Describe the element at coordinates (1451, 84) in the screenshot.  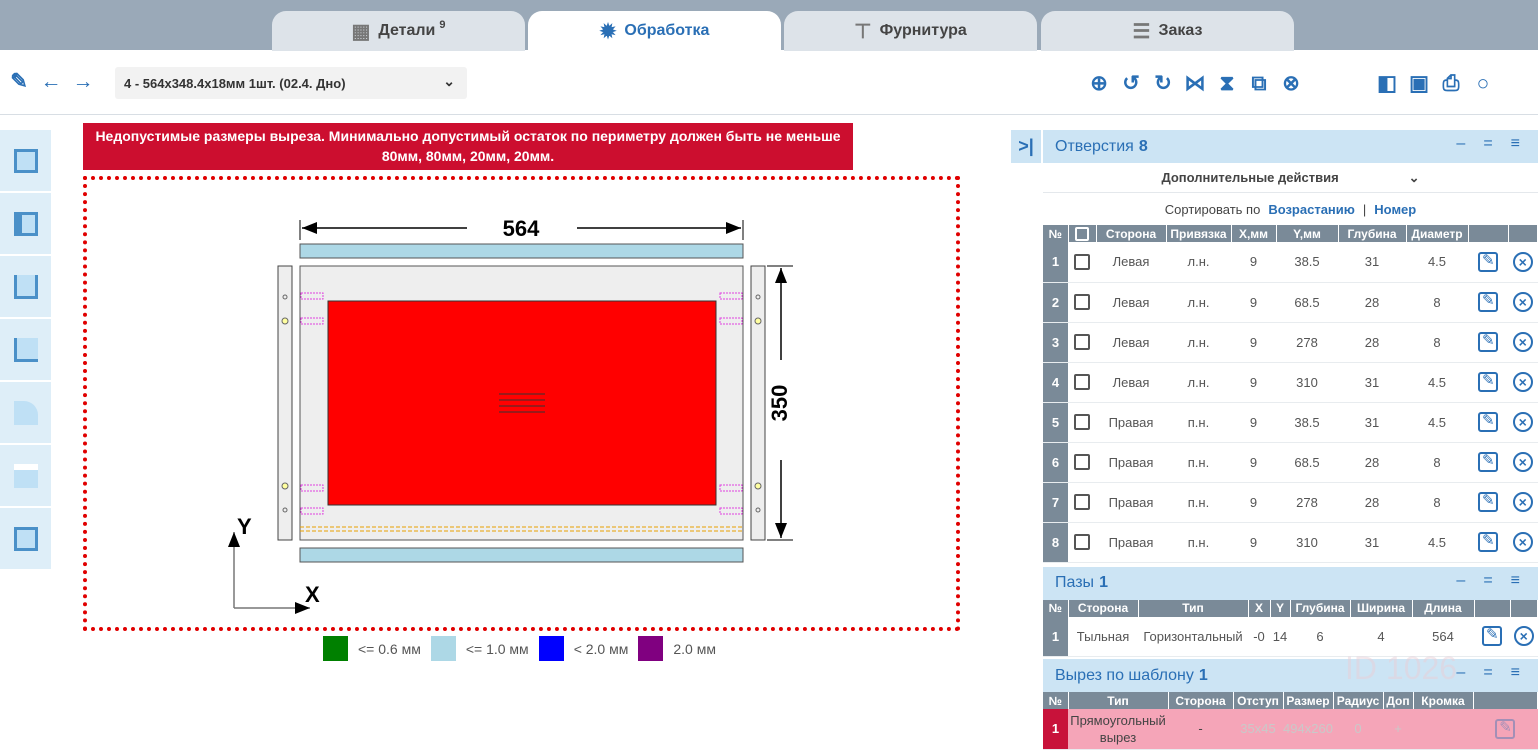
I see `print-icon: ⎙` at that location.